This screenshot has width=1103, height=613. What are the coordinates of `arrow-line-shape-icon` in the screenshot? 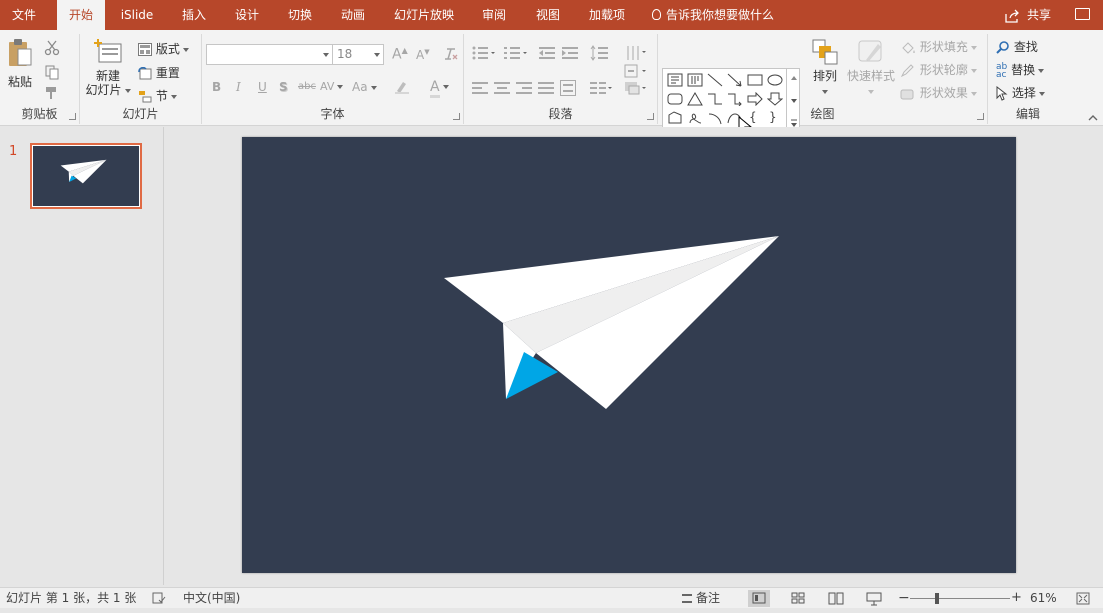 It's located at (735, 80).